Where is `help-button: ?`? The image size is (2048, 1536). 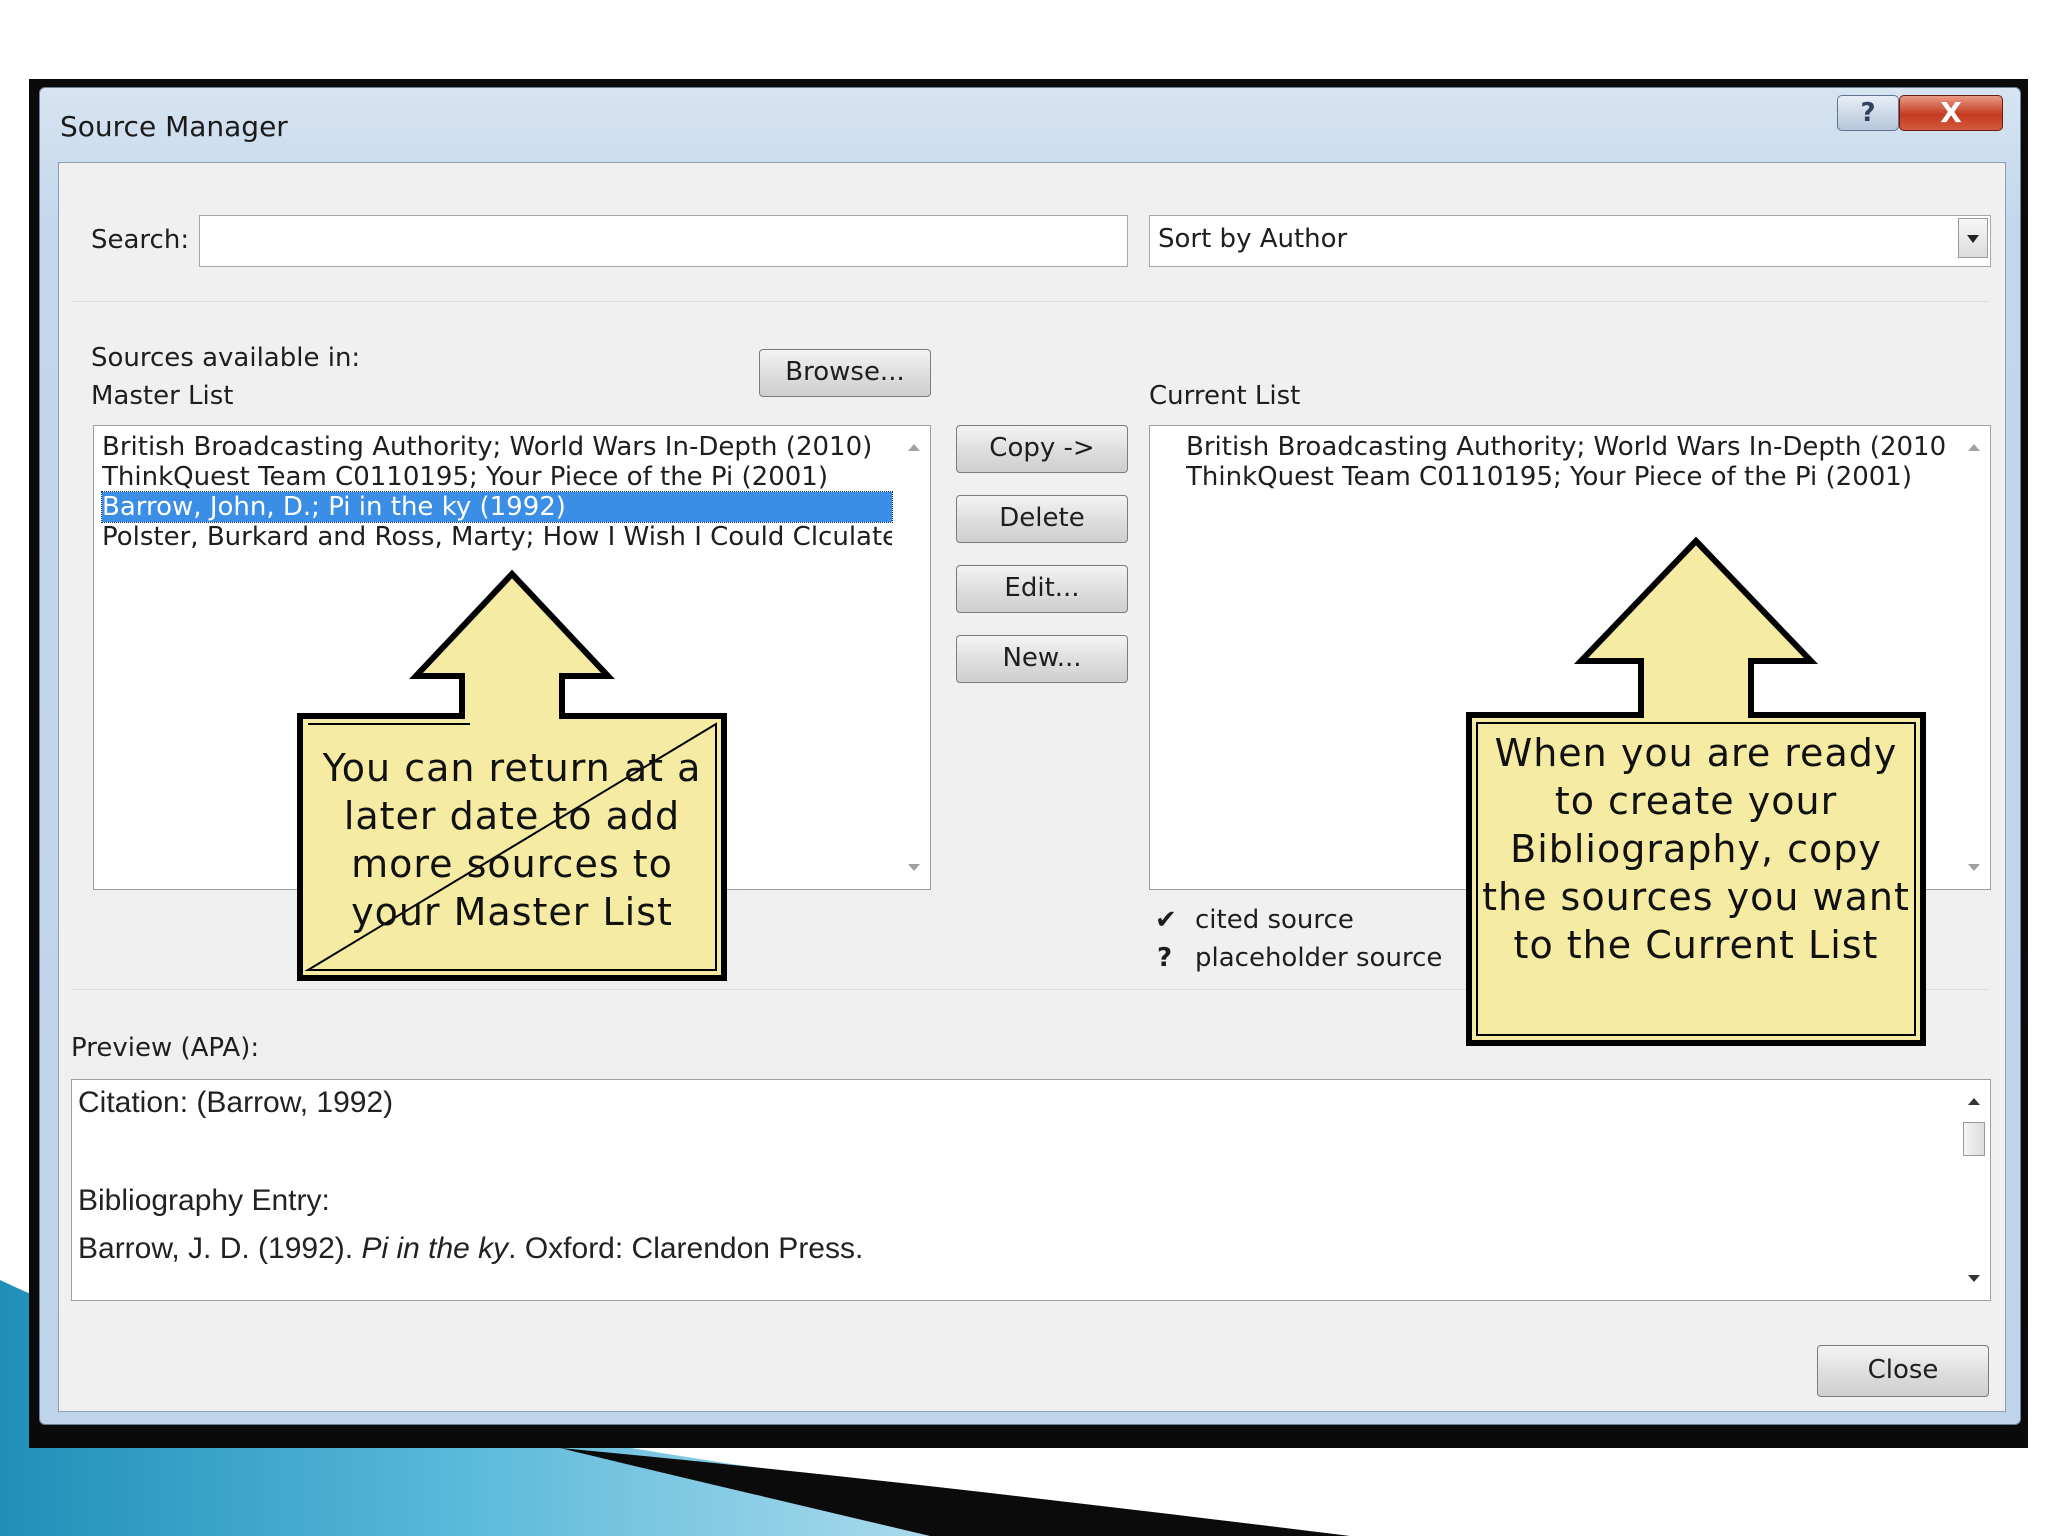
help-button: ? is located at coordinates (1868, 113).